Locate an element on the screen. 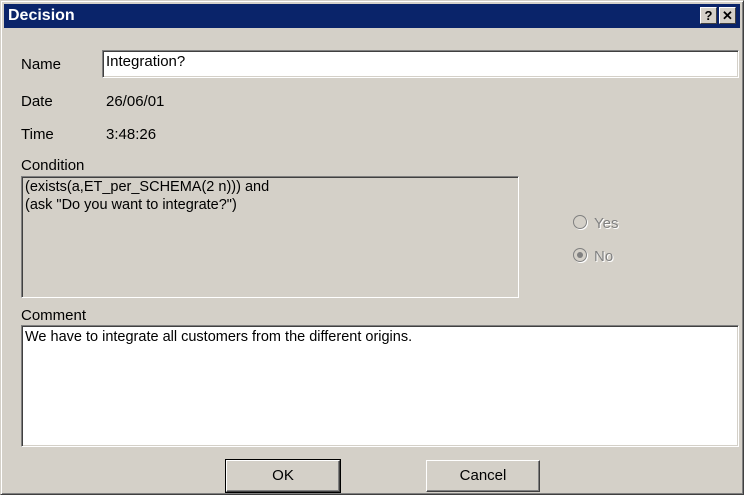 The width and height of the screenshot is (744, 495). condition-line-1: (exists(a,ET_per_SCHEMA(2 n))) and is located at coordinates (147, 187).